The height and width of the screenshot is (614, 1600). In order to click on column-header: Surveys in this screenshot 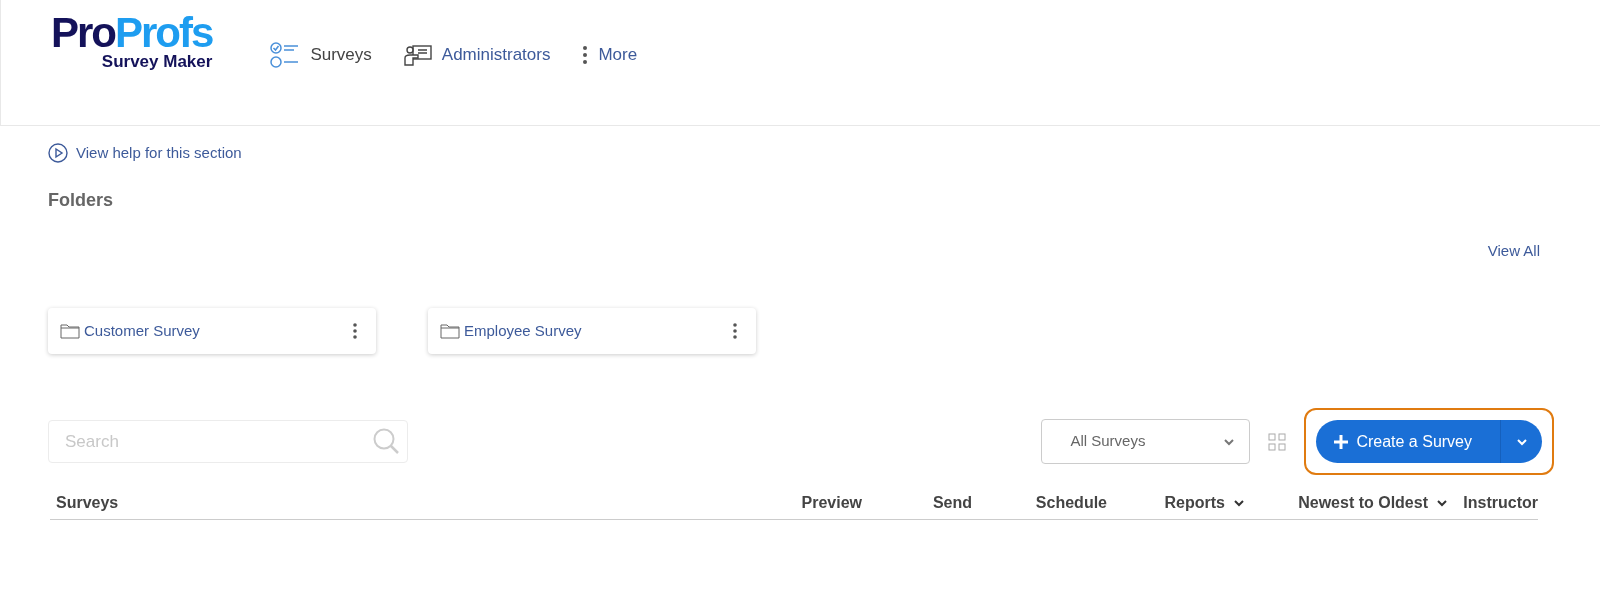, I will do `click(87, 503)`.